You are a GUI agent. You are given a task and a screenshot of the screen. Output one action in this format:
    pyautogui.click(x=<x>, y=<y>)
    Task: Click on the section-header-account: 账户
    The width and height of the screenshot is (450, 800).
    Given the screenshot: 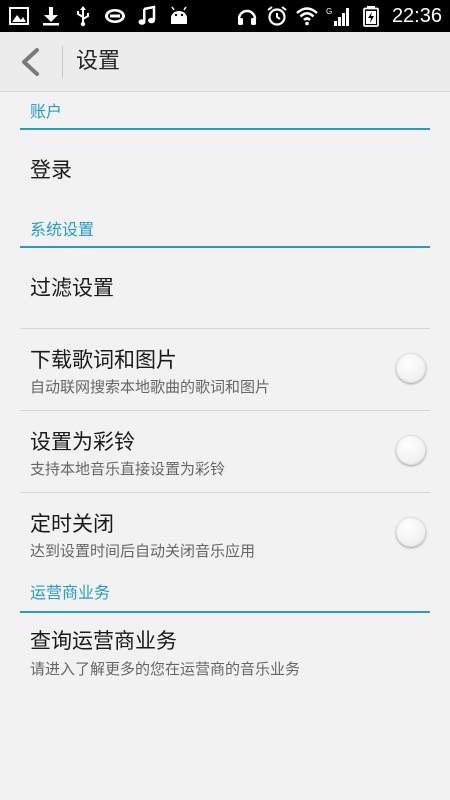 What is the action you would take?
    pyautogui.click(x=225, y=111)
    